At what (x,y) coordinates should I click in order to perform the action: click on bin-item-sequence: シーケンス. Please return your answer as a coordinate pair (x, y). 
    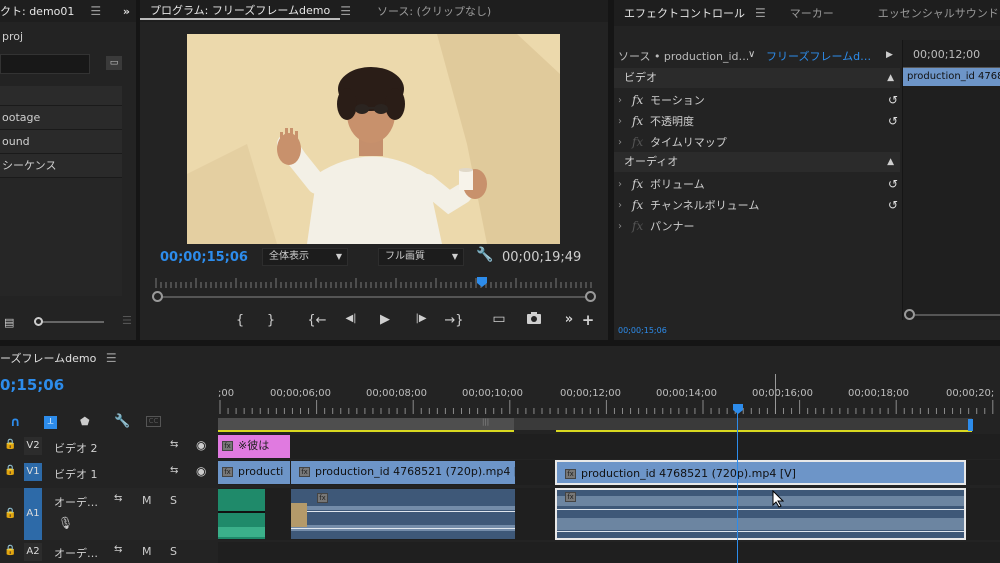
    Looking at the image, I should click on (61, 166).